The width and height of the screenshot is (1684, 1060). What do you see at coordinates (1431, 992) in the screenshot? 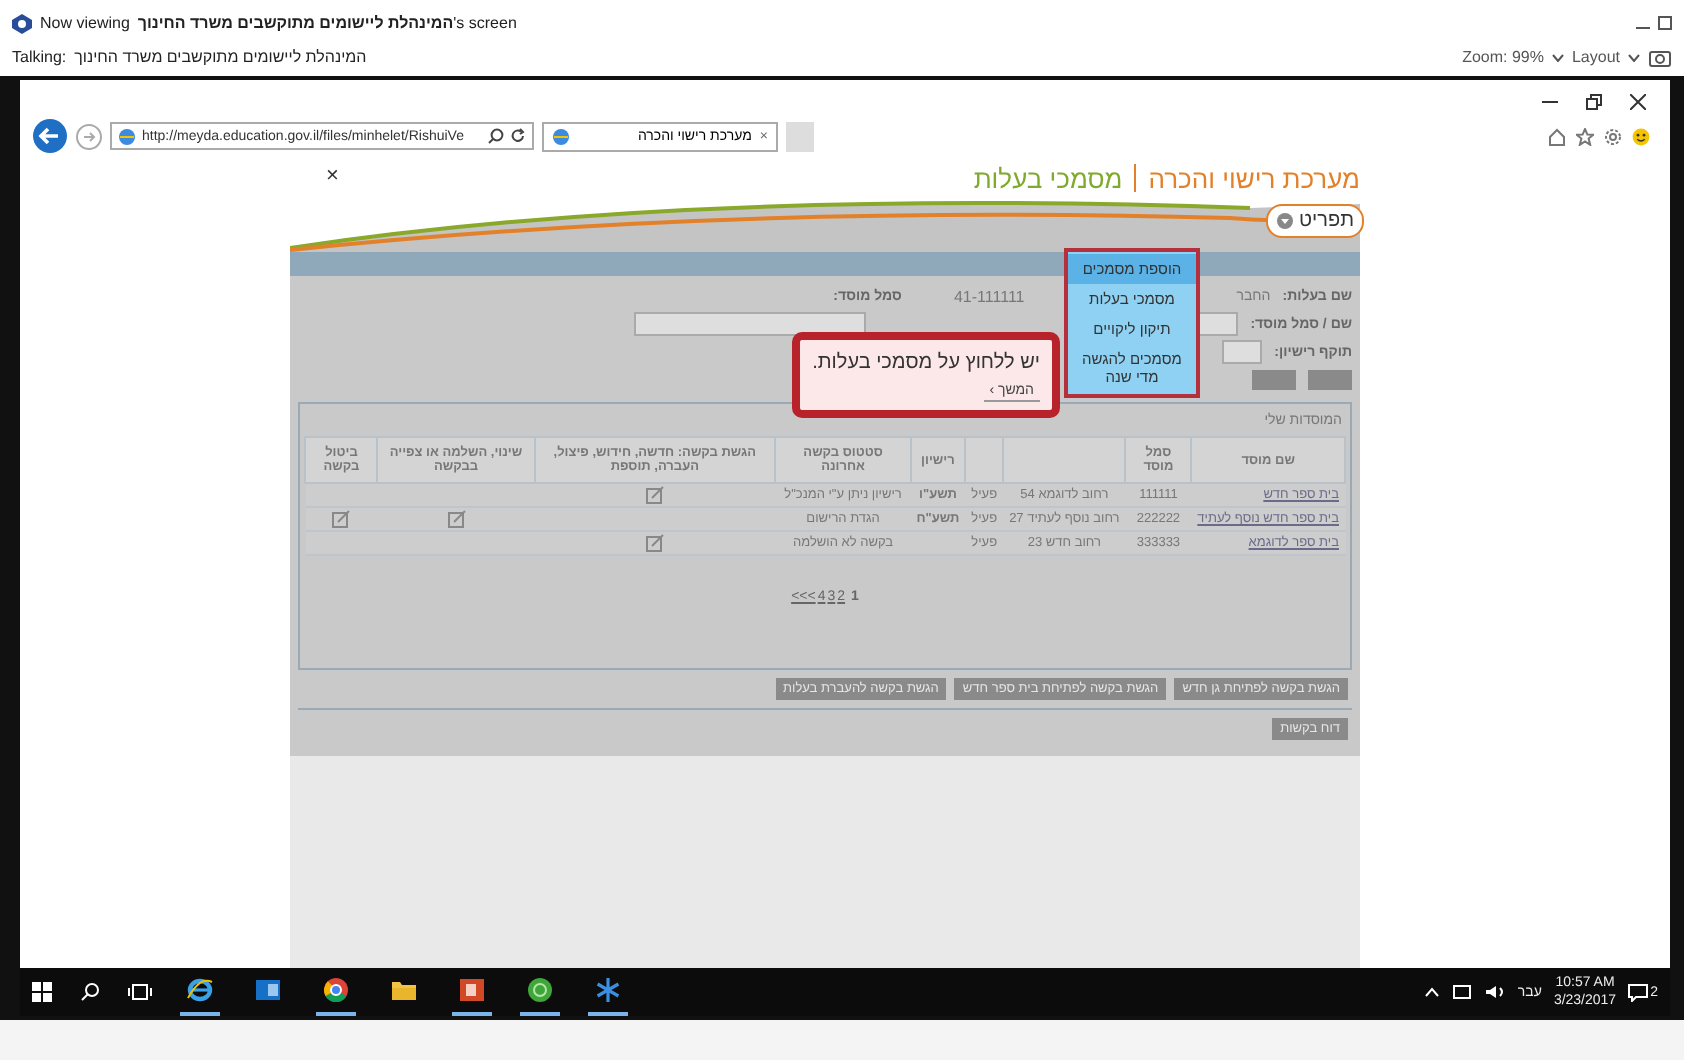
I see `chevron-up-icon` at bounding box center [1431, 992].